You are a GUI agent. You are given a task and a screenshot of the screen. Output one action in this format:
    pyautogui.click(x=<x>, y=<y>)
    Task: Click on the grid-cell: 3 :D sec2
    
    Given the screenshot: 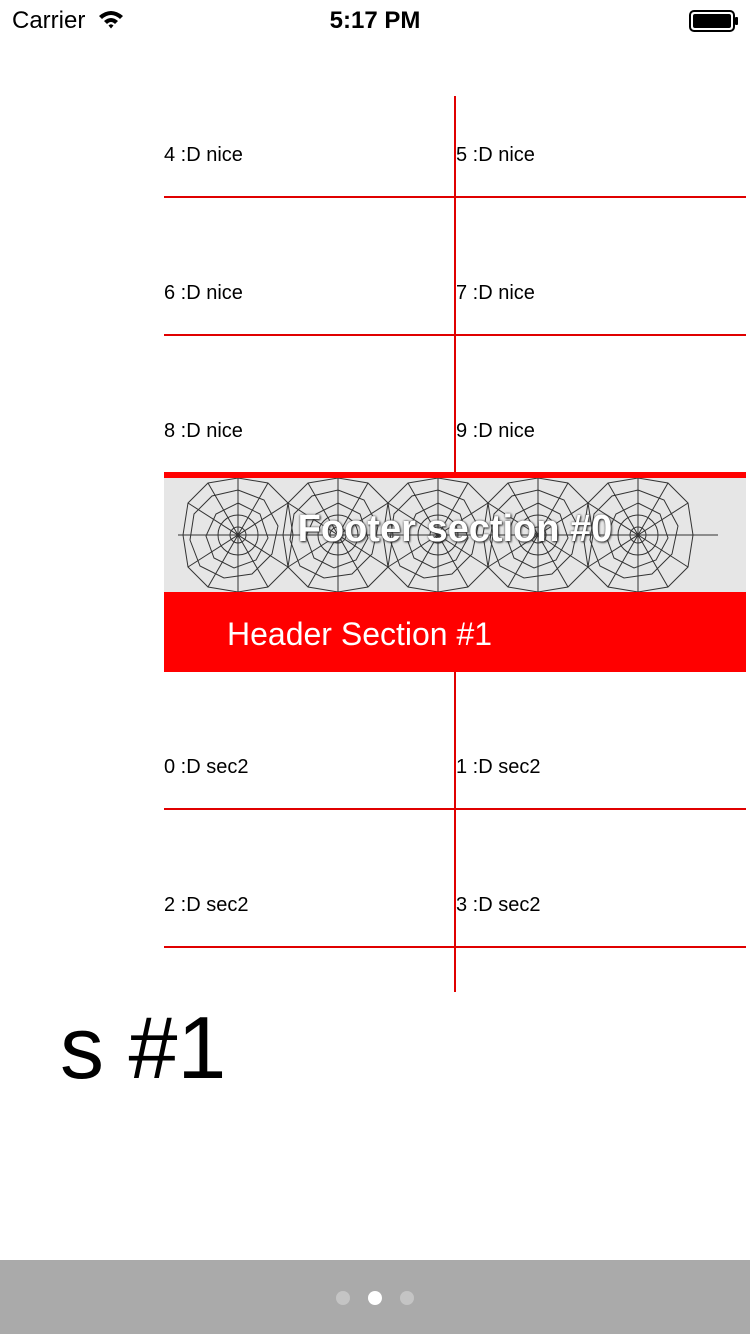 What is the action you would take?
    pyautogui.click(x=498, y=905)
    